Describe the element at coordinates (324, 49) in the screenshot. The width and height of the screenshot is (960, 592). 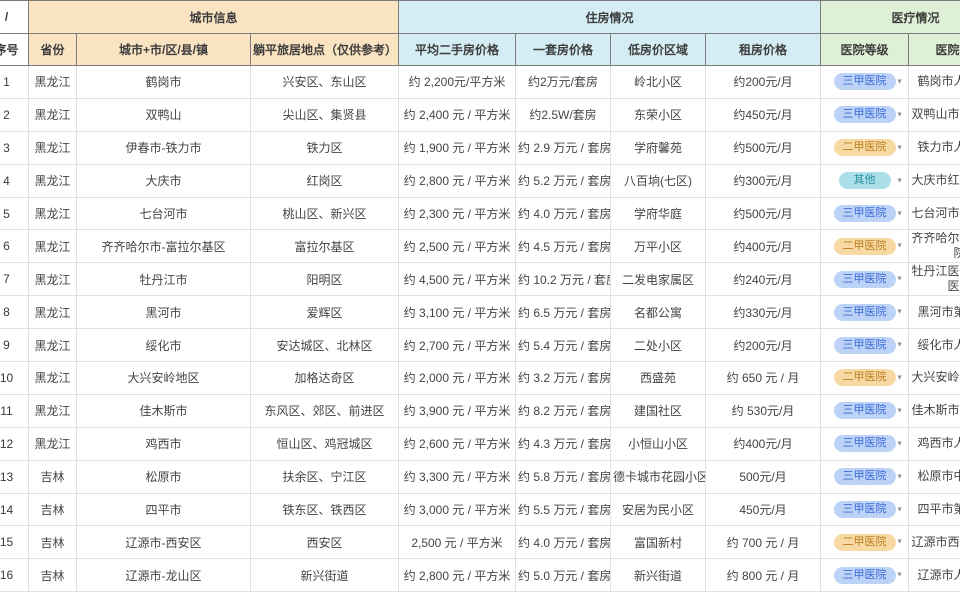
I see `header-col-location: 躺平旅居地点（仅供参考）` at that location.